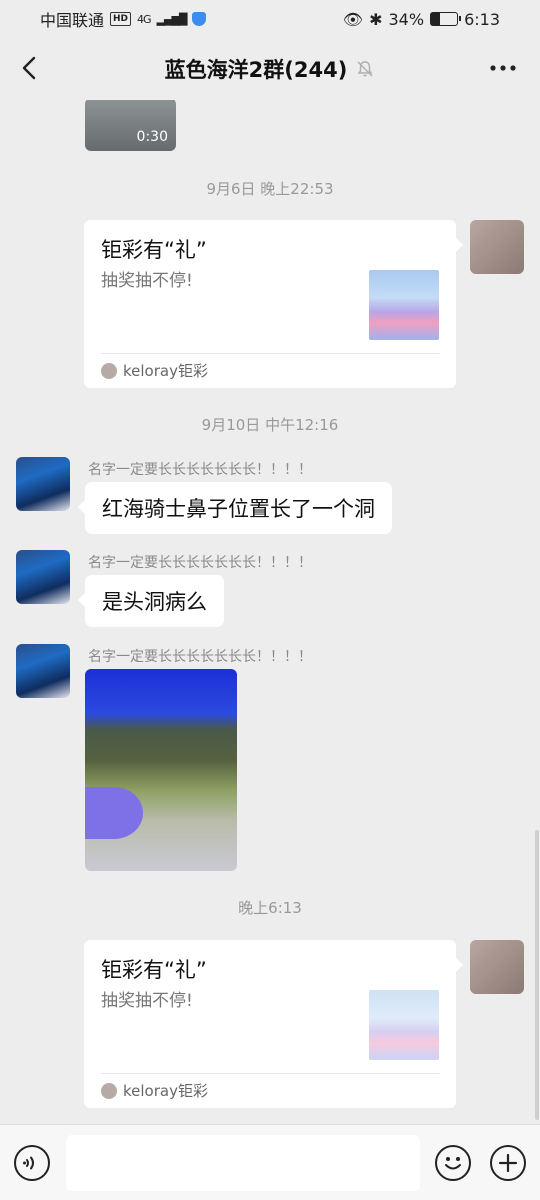 The height and width of the screenshot is (1200, 540). I want to click on network-type: 4G, so click(144, 19).